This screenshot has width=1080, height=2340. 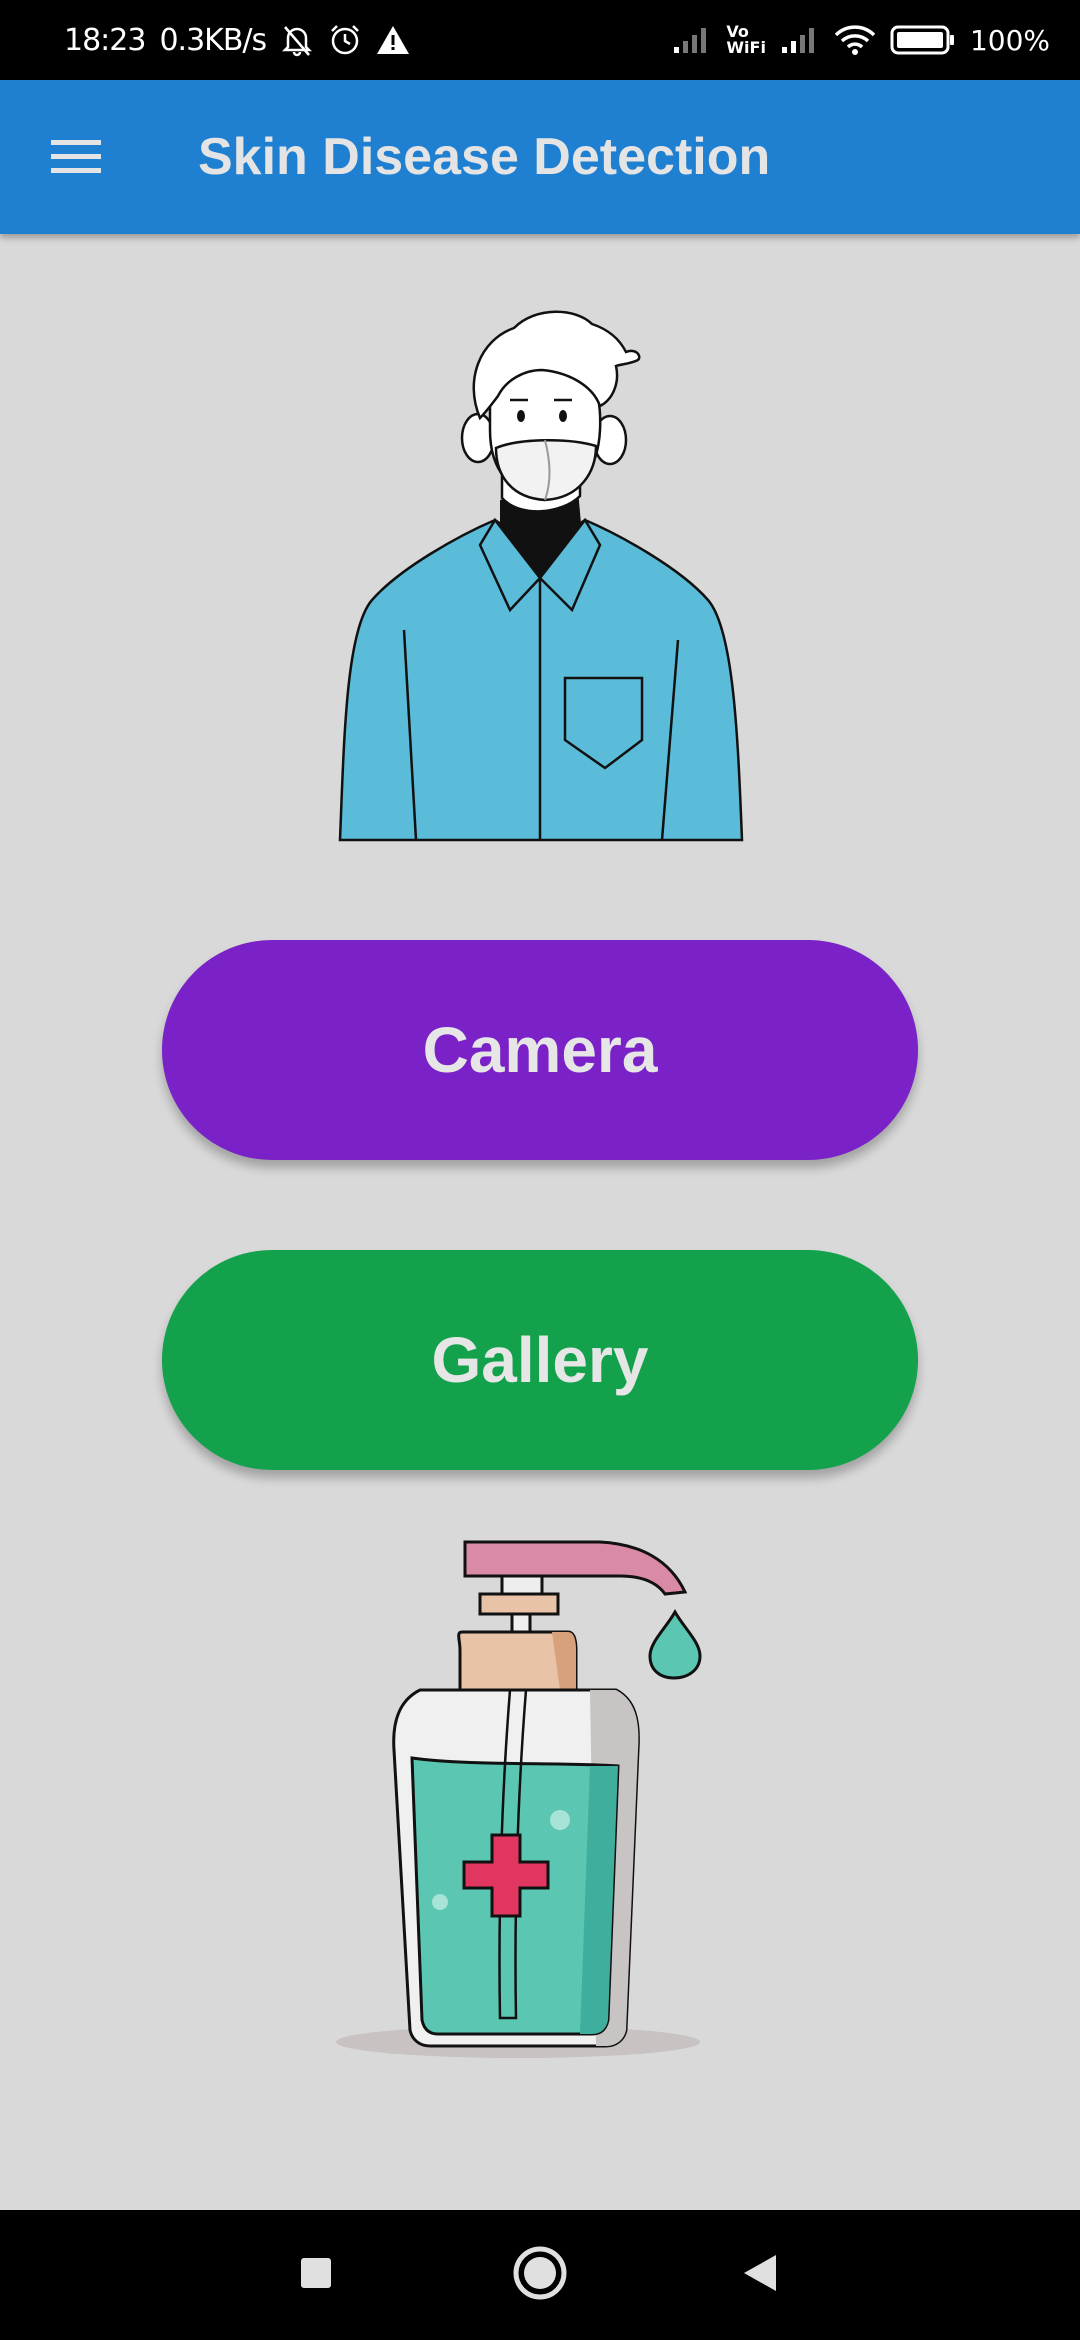 What do you see at coordinates (540, 575) in the screenshot?
I see `masked-person-illustration` at bounding box center [540, 575].